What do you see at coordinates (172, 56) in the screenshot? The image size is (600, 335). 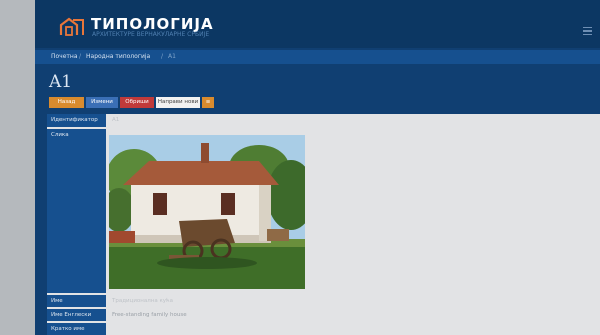 I see `breadcrumb-current: А1` at bounding box center [172, 56].